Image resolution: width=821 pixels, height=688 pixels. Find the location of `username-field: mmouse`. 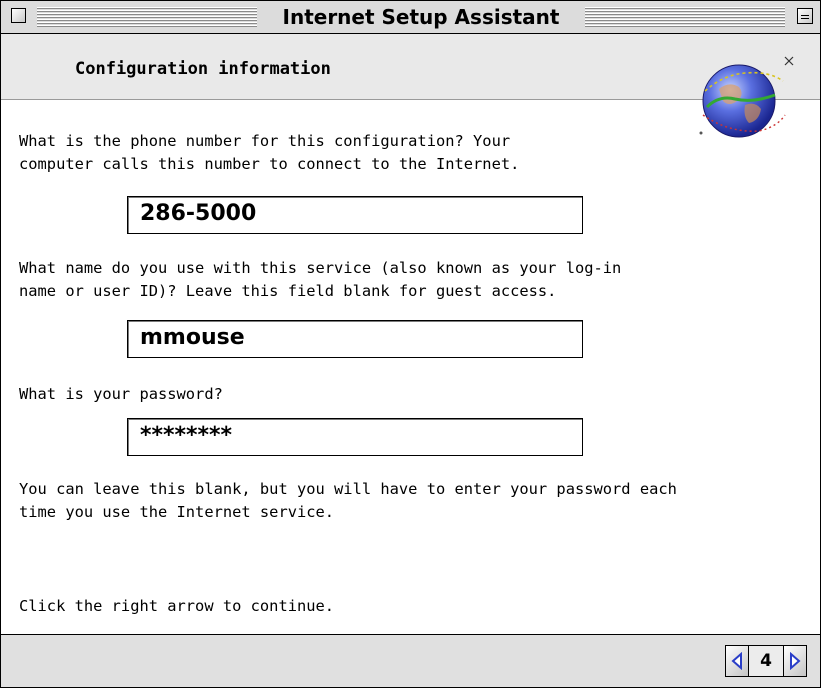

username-field: mmouse is located at coordinates (355, 339).